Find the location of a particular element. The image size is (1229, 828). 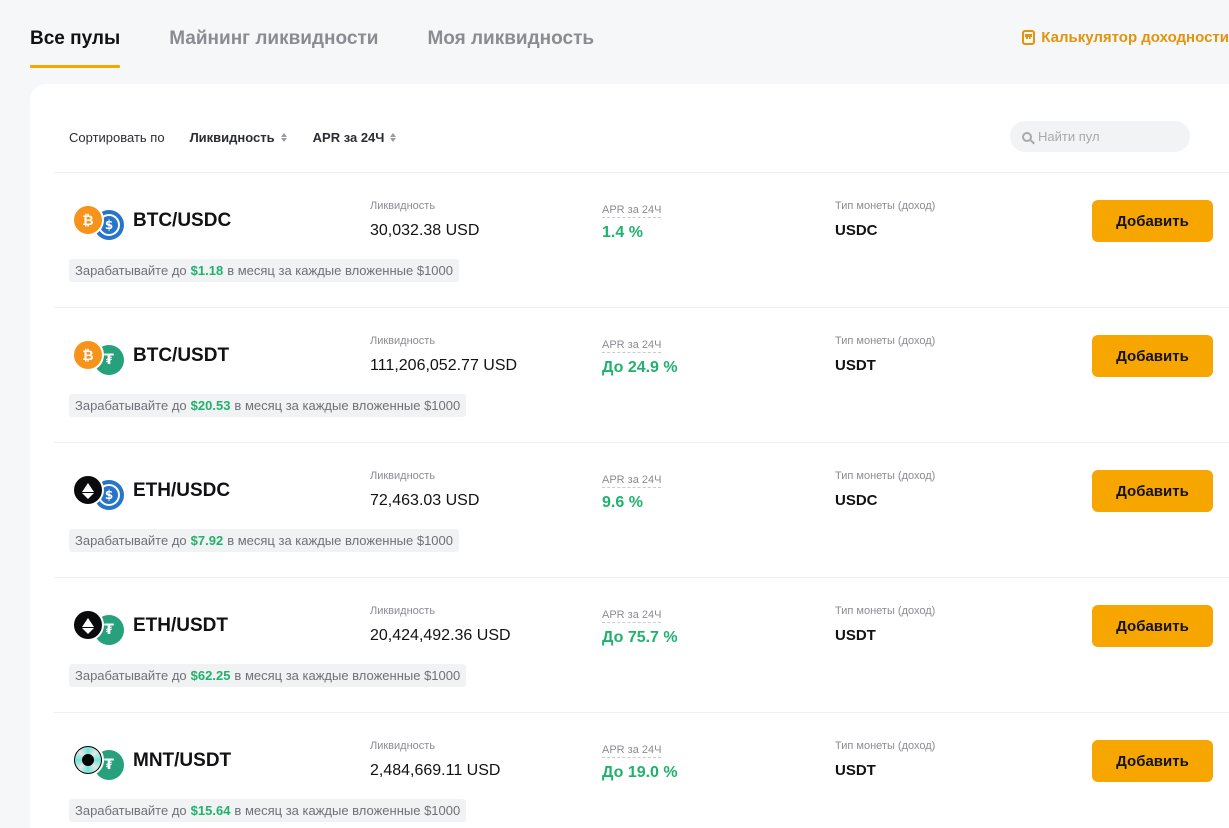

mnt-icon is located at coordinates (88, 760).